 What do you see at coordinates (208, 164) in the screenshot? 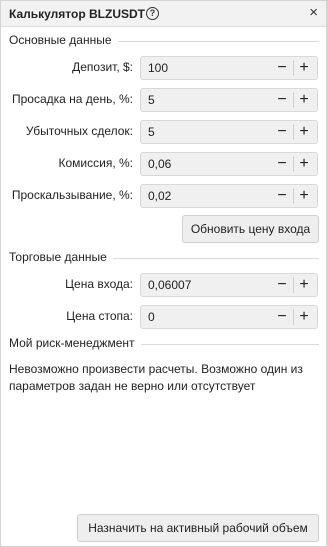
I see `commission-input: 0,06` at bounding box center [208, 164].